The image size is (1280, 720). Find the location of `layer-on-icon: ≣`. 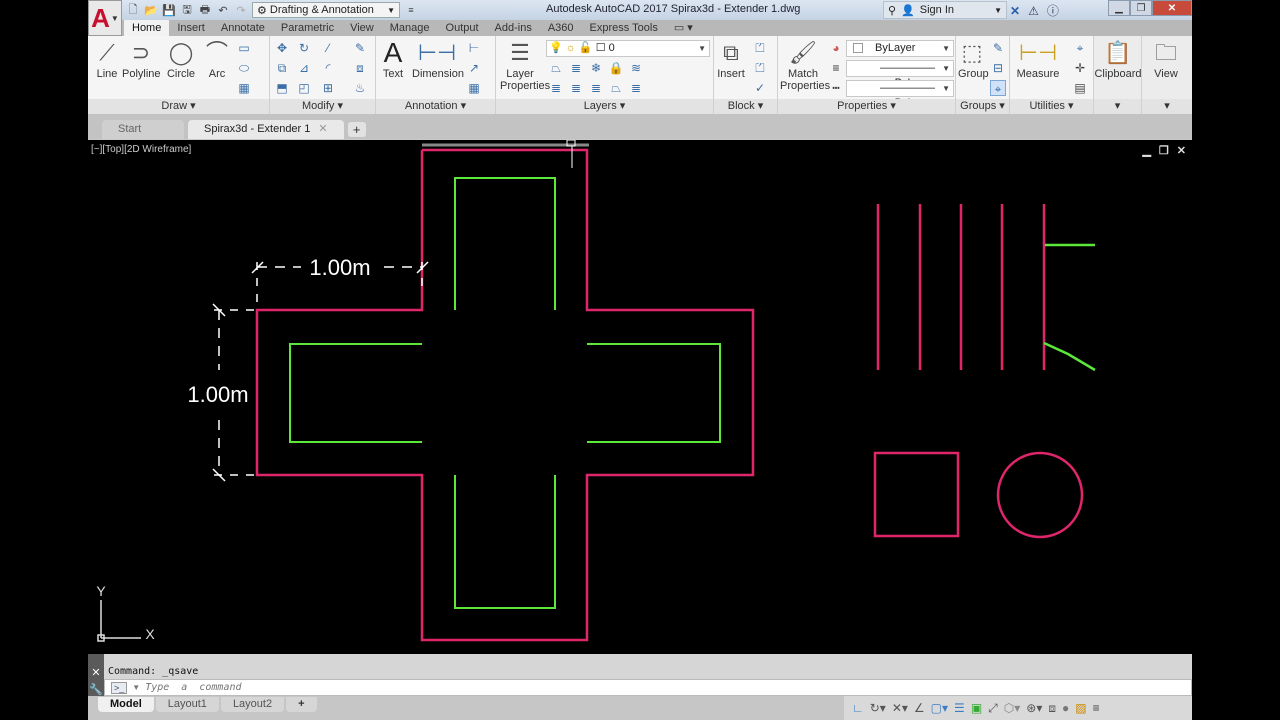

layer-on-icon: ≣ is located at coordinates (556, 88).